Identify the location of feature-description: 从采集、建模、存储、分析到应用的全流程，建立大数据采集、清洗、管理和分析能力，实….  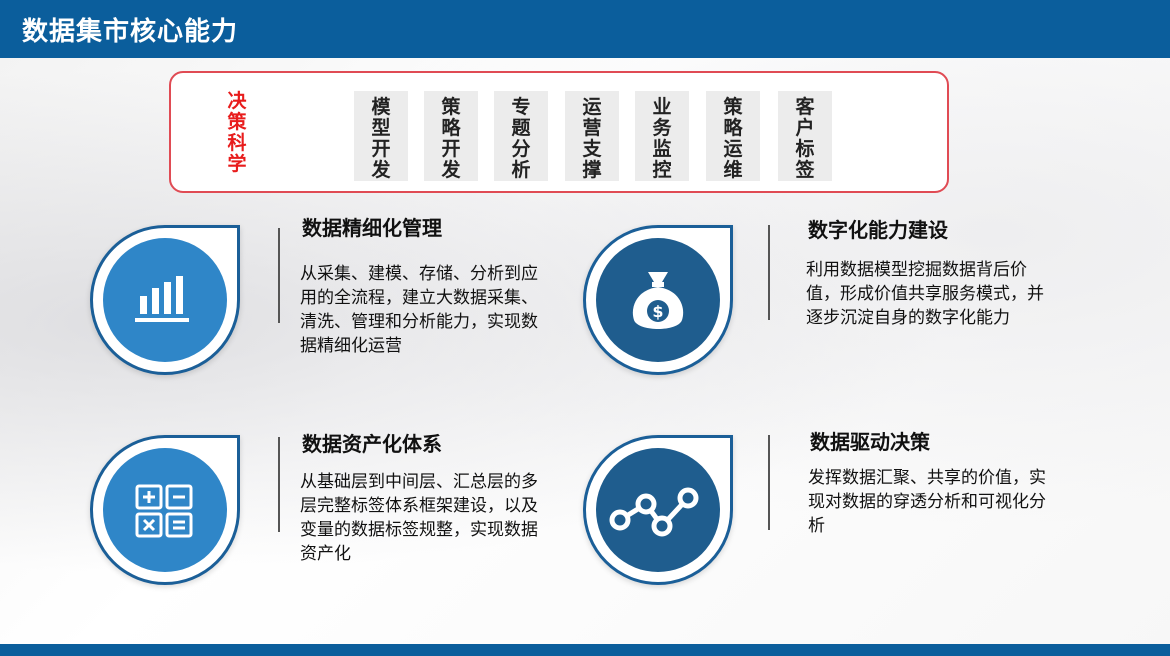
(419, 310).